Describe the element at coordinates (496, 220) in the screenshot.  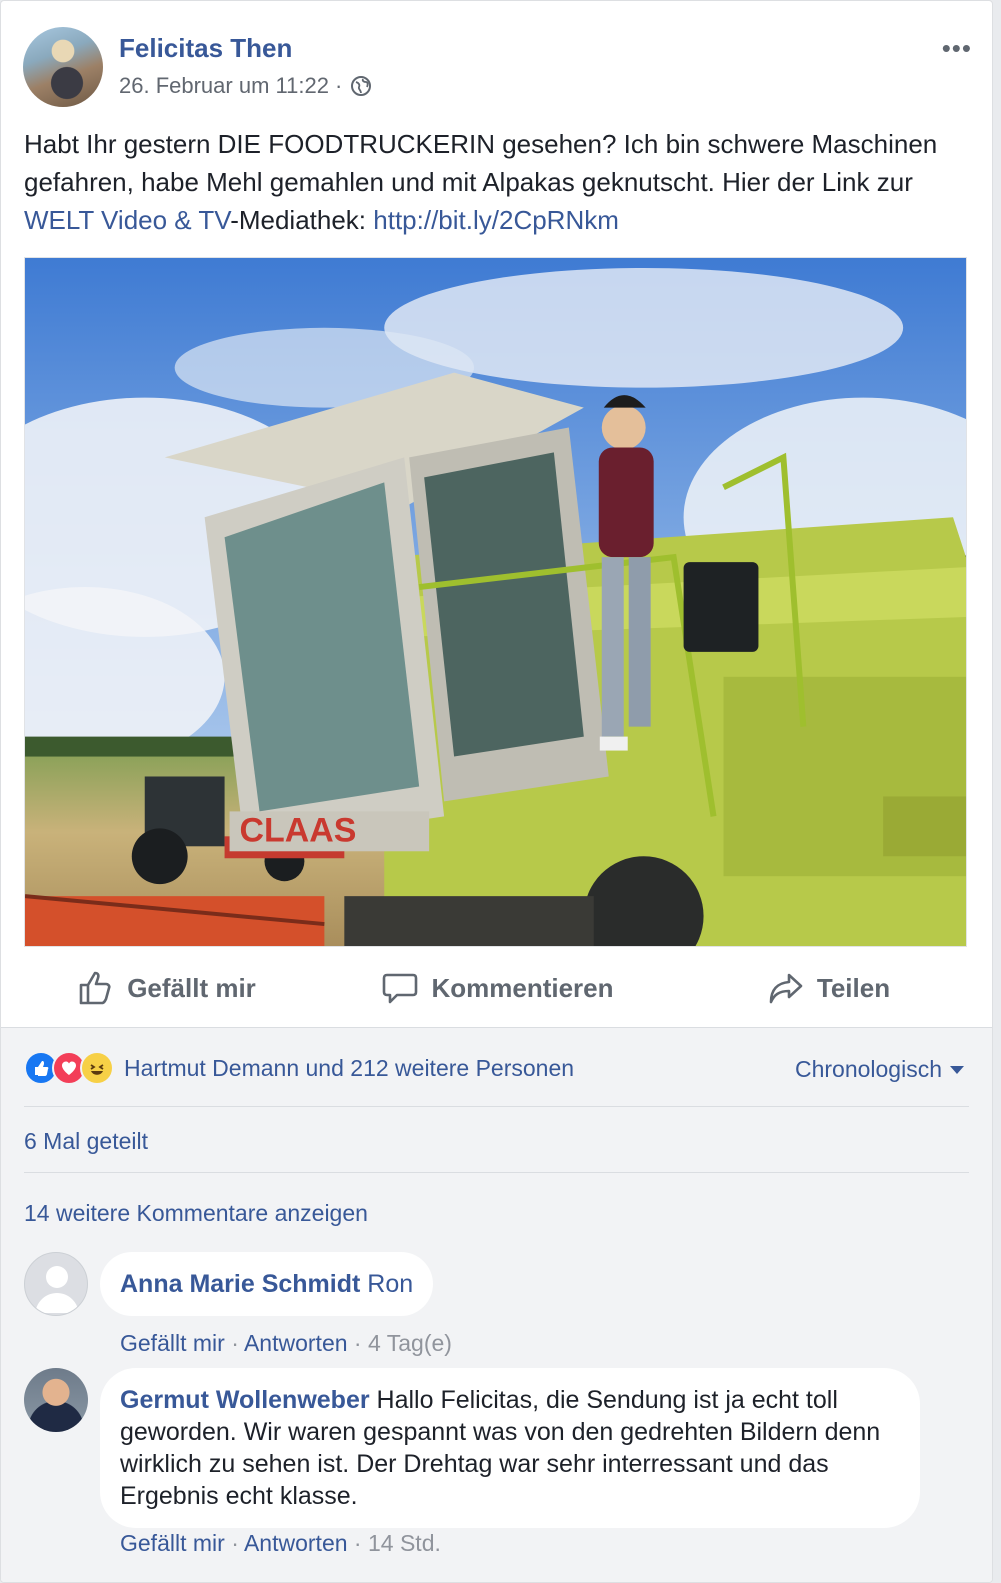
I see `short-url-link: http://bit.ly/2CpRNkm` at that location.